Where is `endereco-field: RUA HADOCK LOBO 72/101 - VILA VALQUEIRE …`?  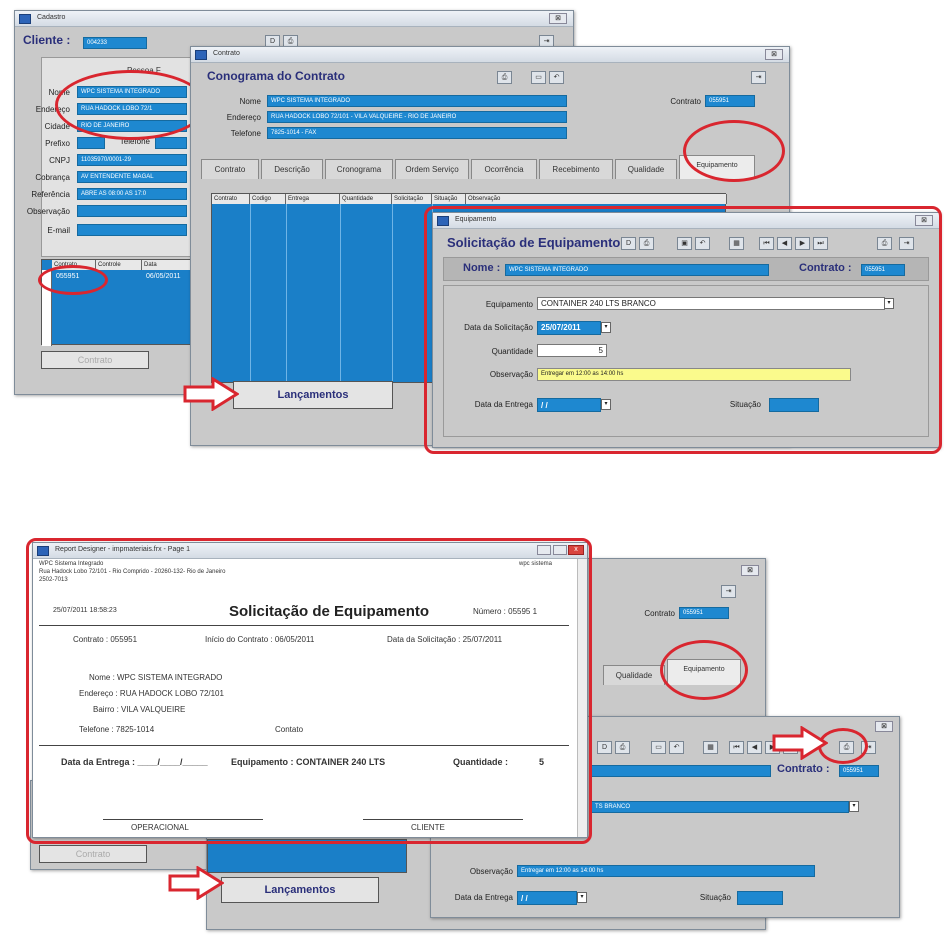 endereco-field: RUA HADOCK LOBO 72/101 - VILA VALQUEIRE … is located at coordinates (417, 117).